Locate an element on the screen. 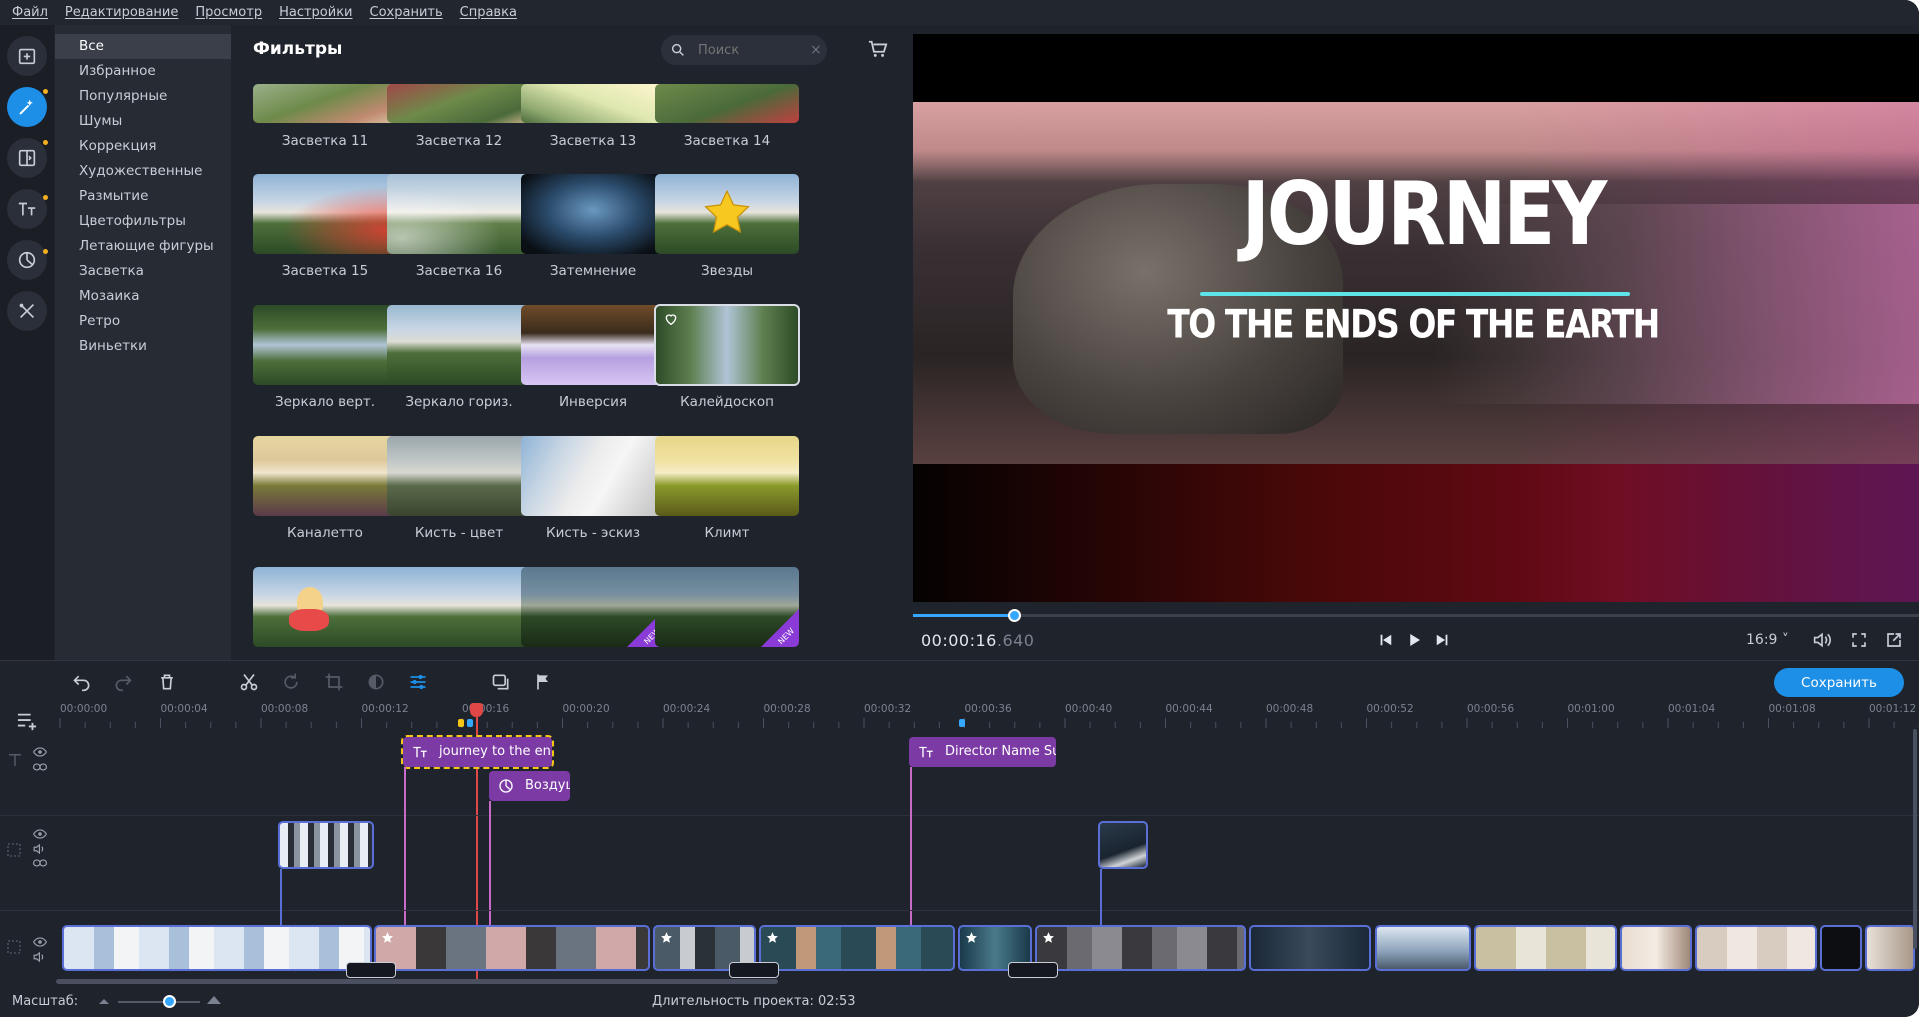  category-vignettes: Виньетки is located at coordinates (143, 346).